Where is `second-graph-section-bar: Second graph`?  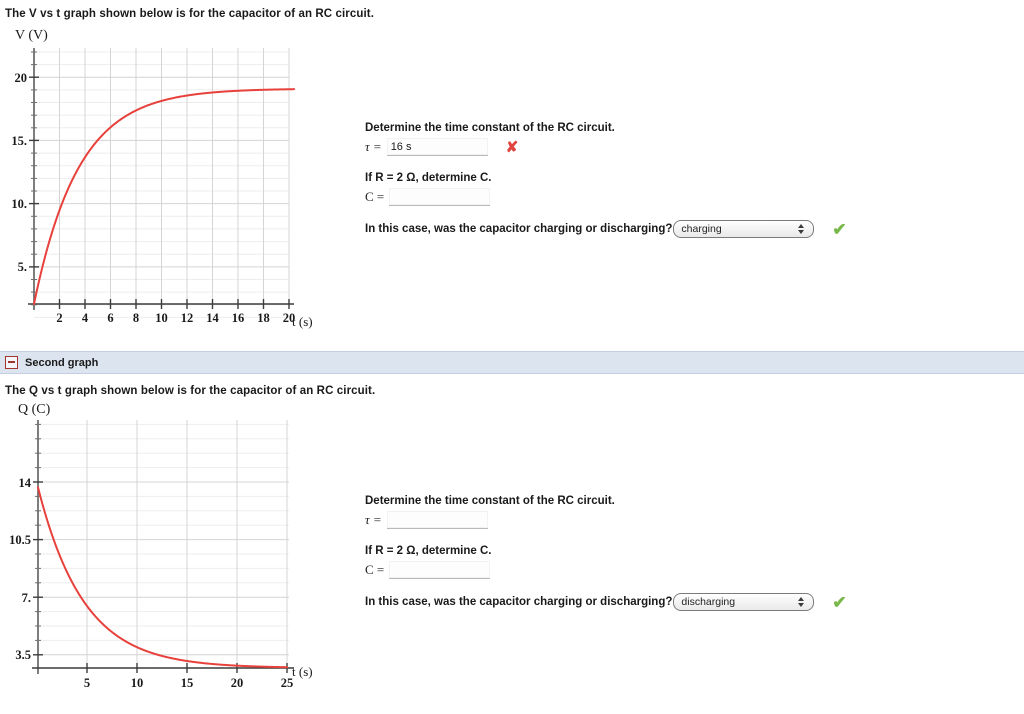
second-graph-section-bar: Second graph is located at coordinates (512, 362).